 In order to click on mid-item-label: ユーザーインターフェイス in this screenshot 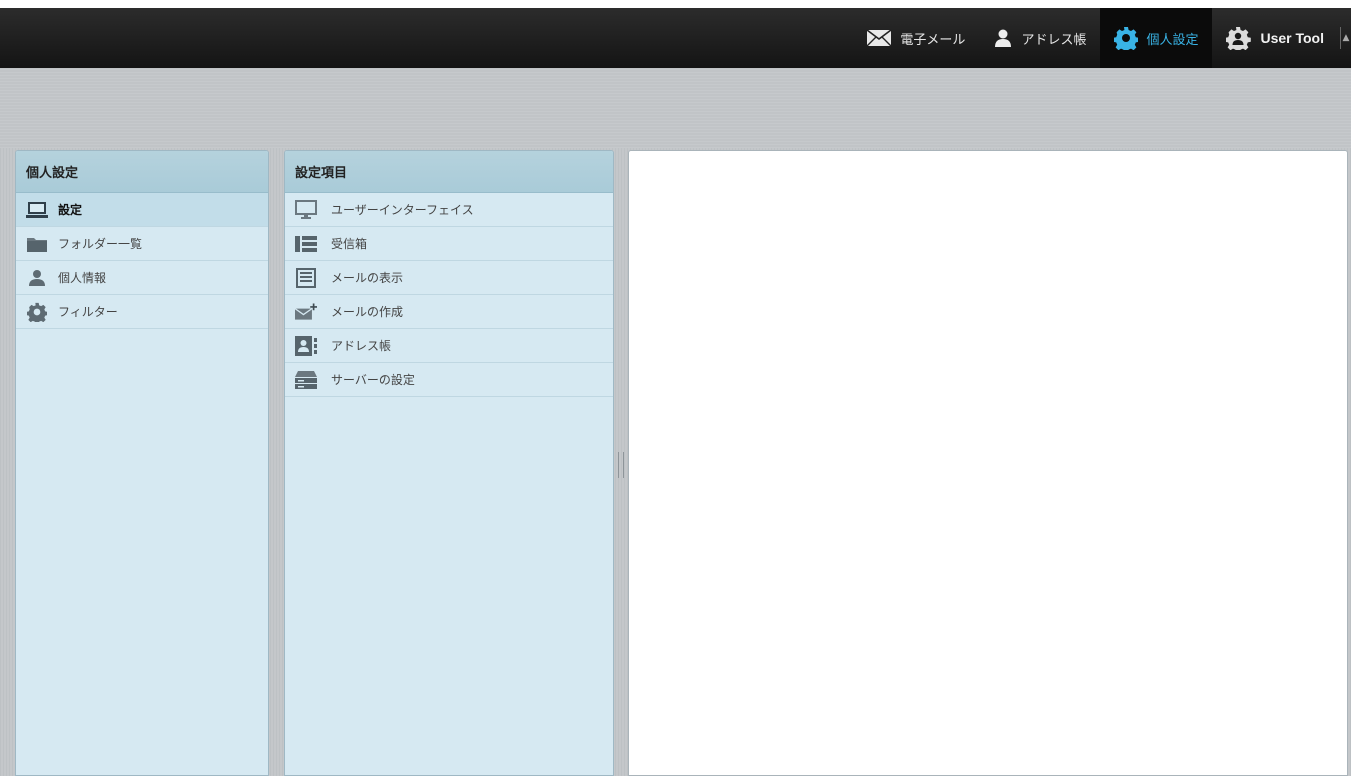, I will do `click(402, 210)`.